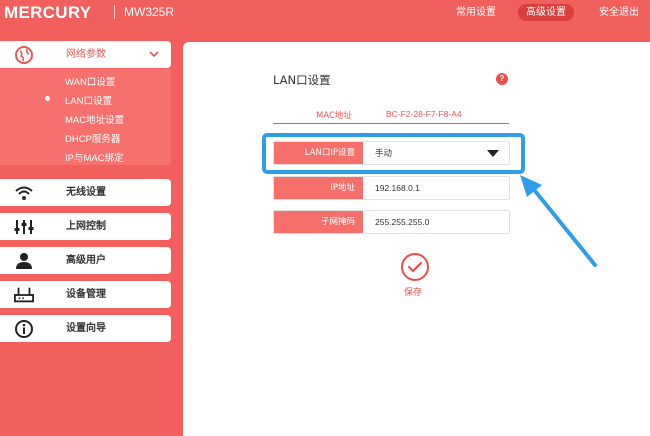 The height and width of the screenshot is (436, 650). I want to click on ip-address-field: IP地址 192.168.0.1, so click(391, 188).